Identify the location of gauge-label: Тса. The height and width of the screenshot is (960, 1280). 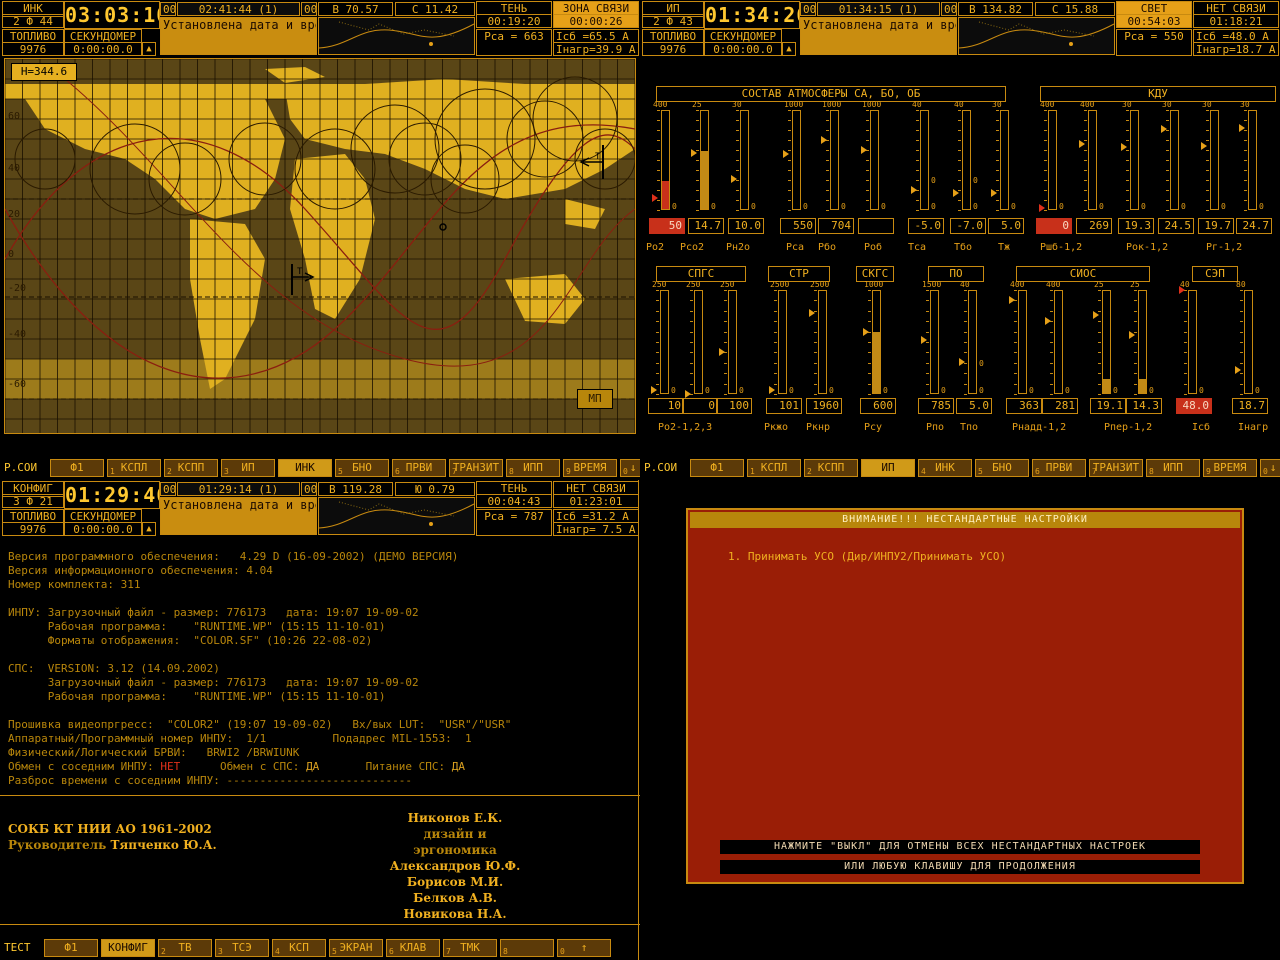
(917, 247).